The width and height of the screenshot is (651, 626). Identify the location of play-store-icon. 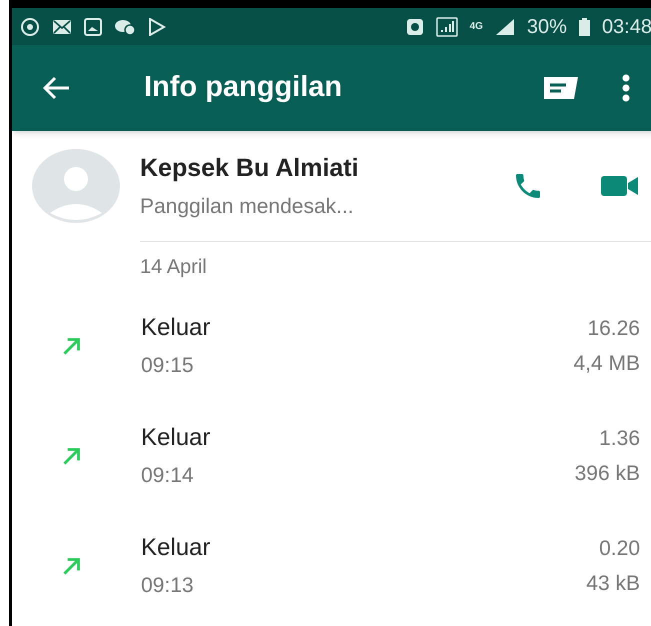
(157, 27).